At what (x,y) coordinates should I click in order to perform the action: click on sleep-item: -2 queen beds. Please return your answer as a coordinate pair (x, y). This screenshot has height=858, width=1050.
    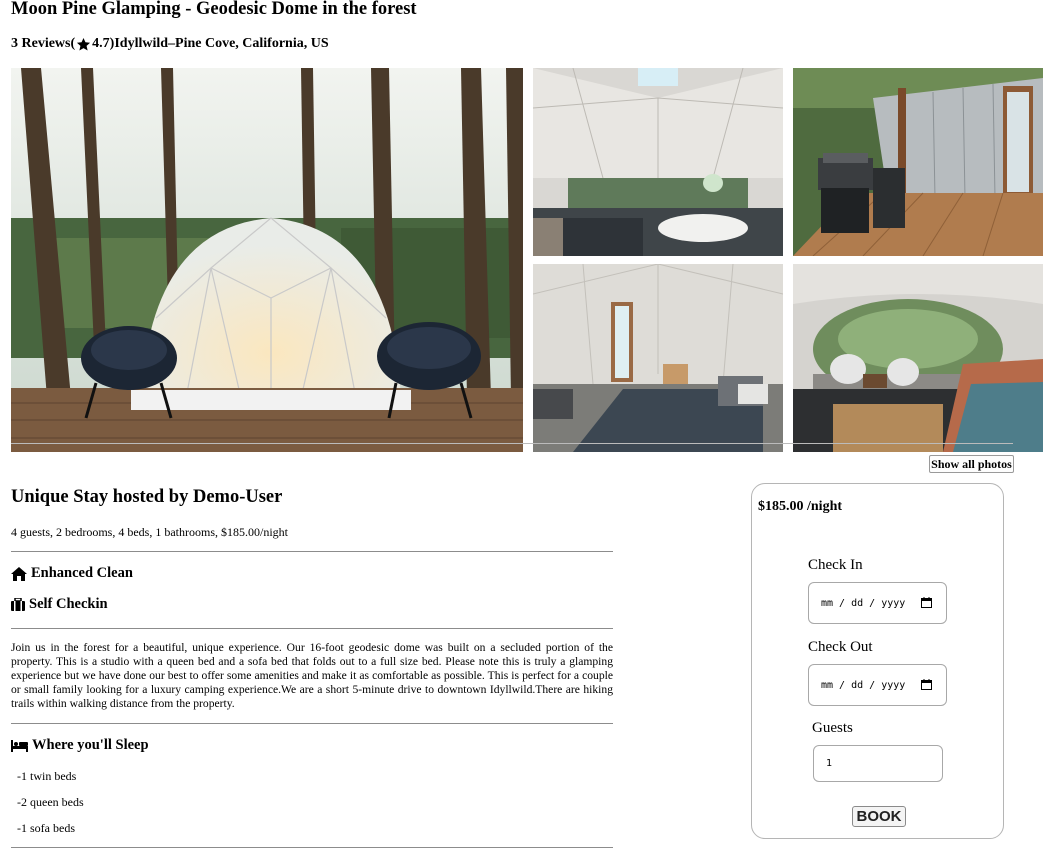
    Looking at the image, I should click on (50, 802).